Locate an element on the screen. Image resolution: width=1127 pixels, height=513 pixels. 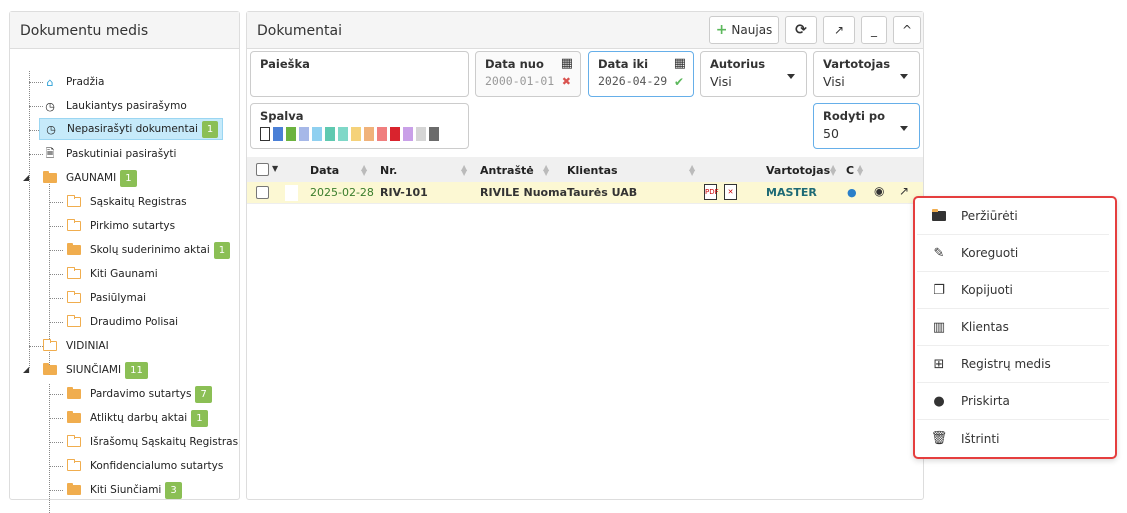
column-header-nr: Nr. is located at coordinates (388, 170).